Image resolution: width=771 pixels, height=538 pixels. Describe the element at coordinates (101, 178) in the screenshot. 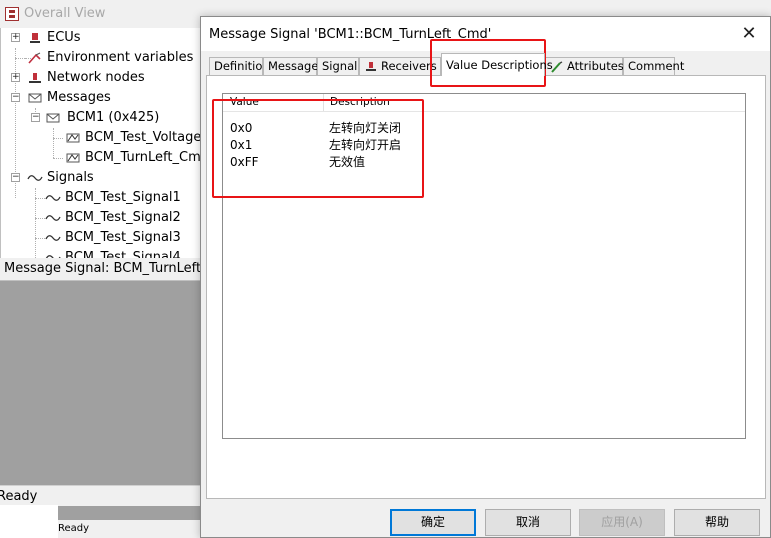

I see `tree-item-signals: − Signals` at that location.